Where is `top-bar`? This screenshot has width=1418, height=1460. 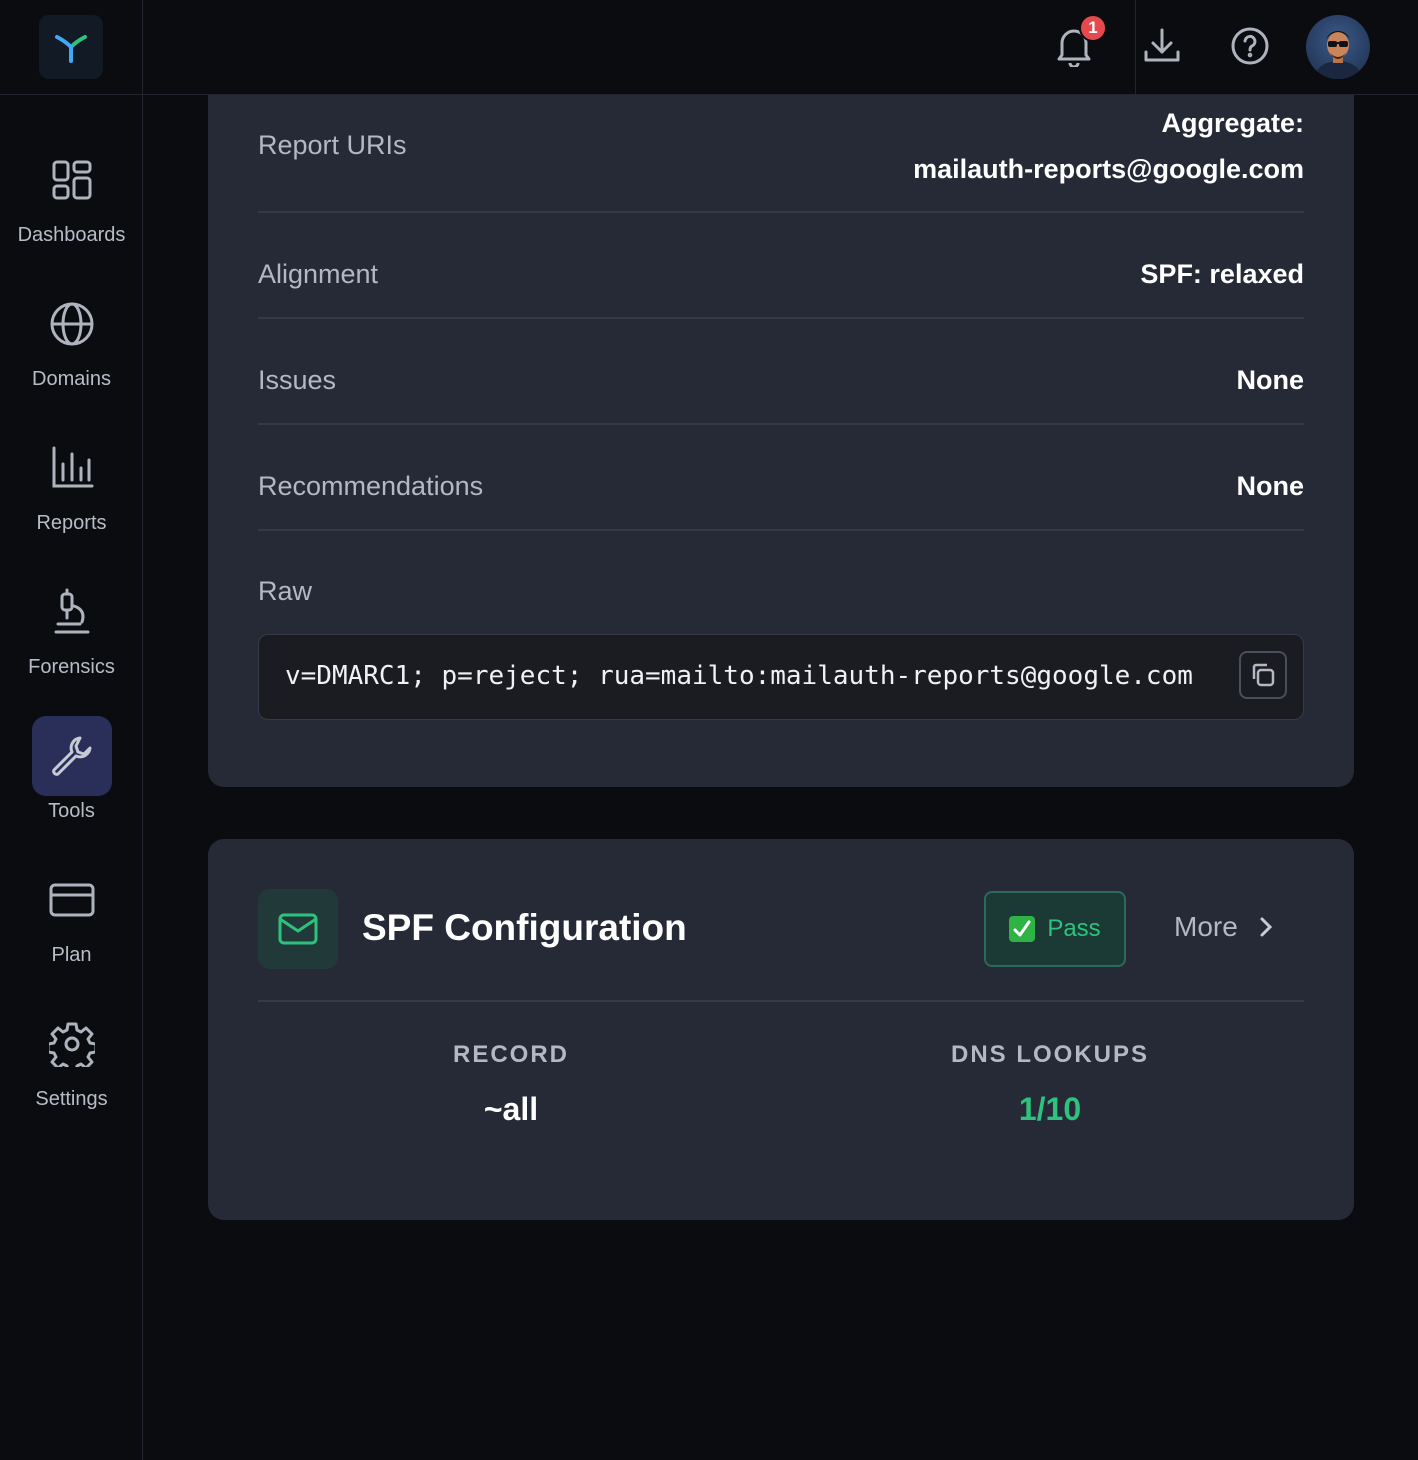 top-bar is located at coordinates (780, 47).